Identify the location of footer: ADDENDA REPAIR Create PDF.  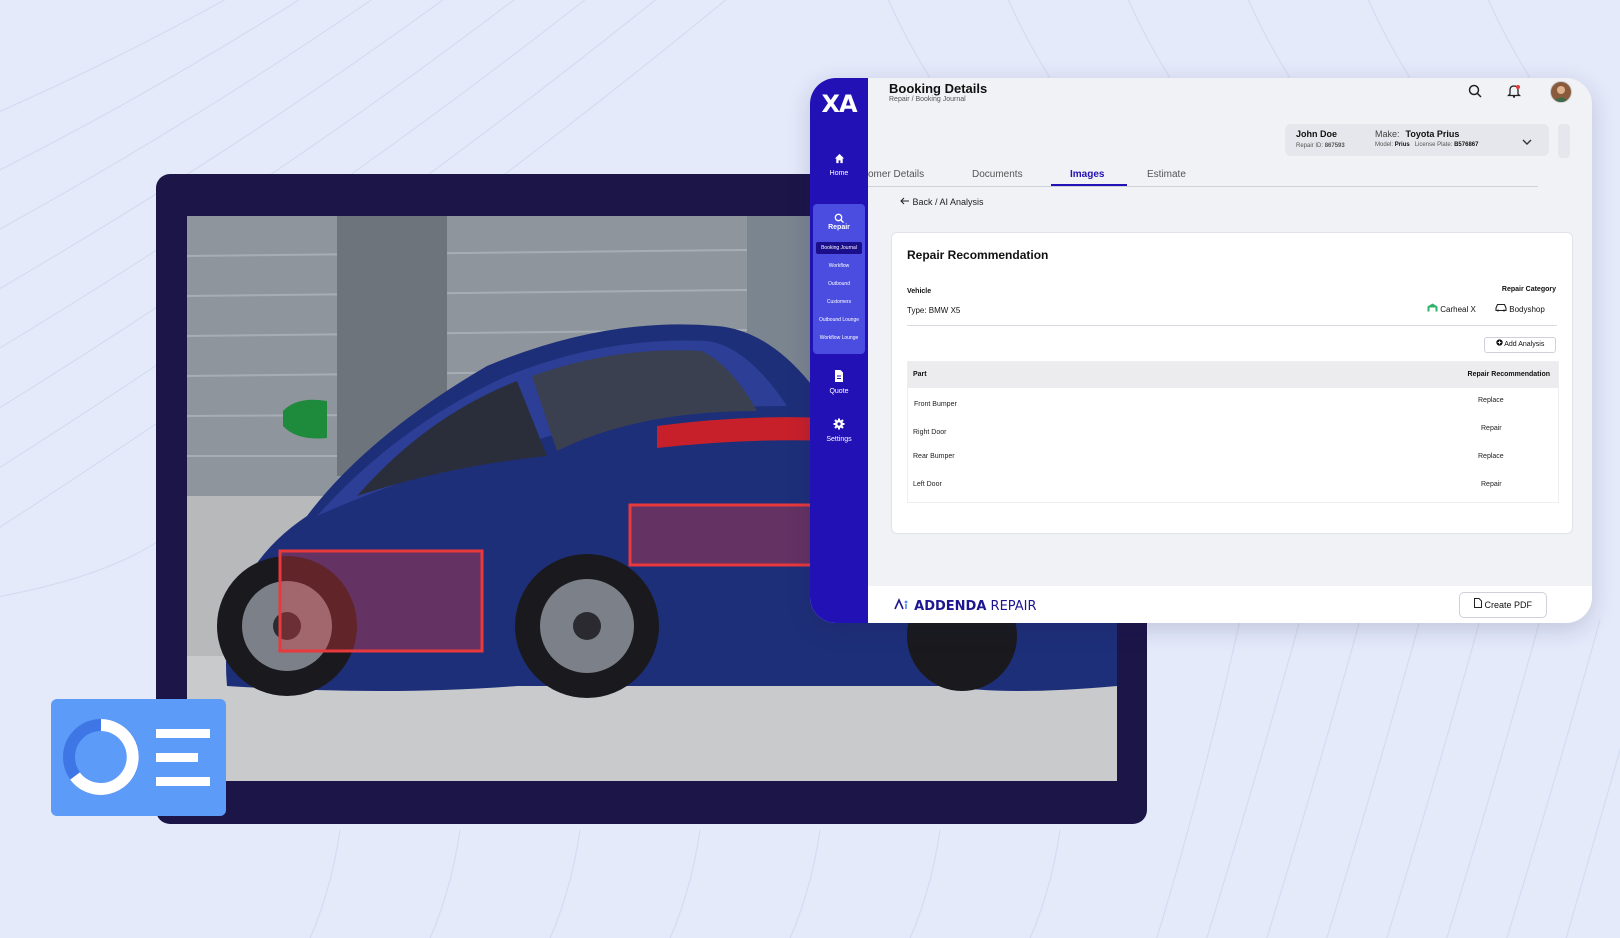
(1230, 604).